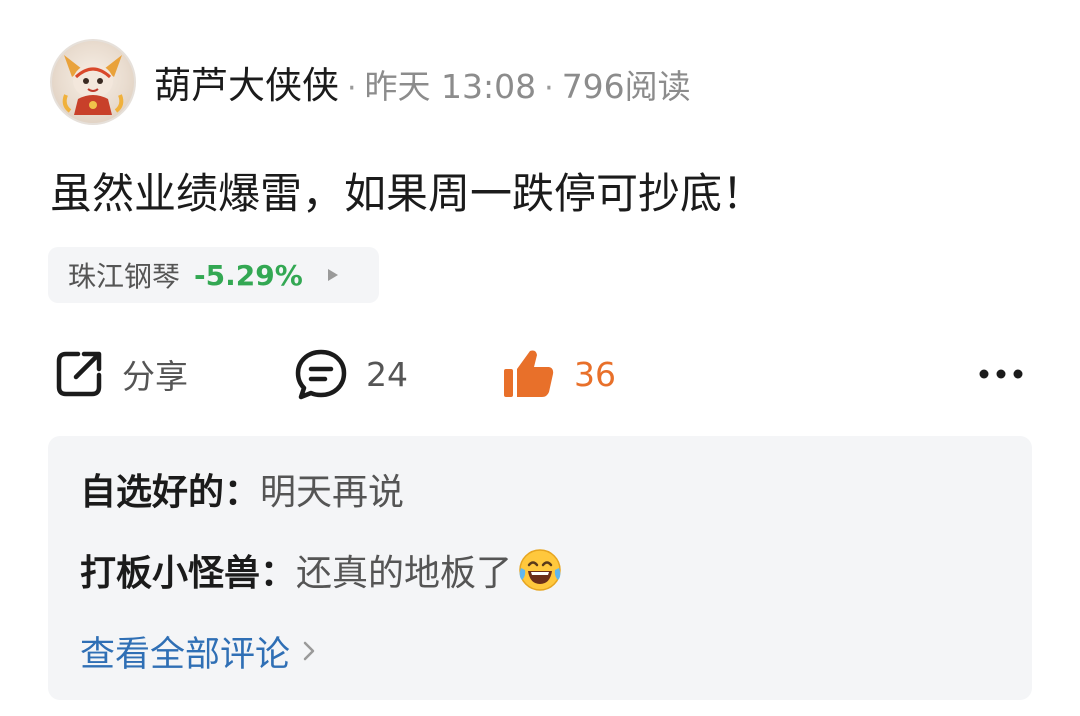 The width and height of the screenshot is (1080, 716). What do you see at coordinates (559, 374) in the screenshot?
I see `like-button: 36` at bounding box center [559, 374].